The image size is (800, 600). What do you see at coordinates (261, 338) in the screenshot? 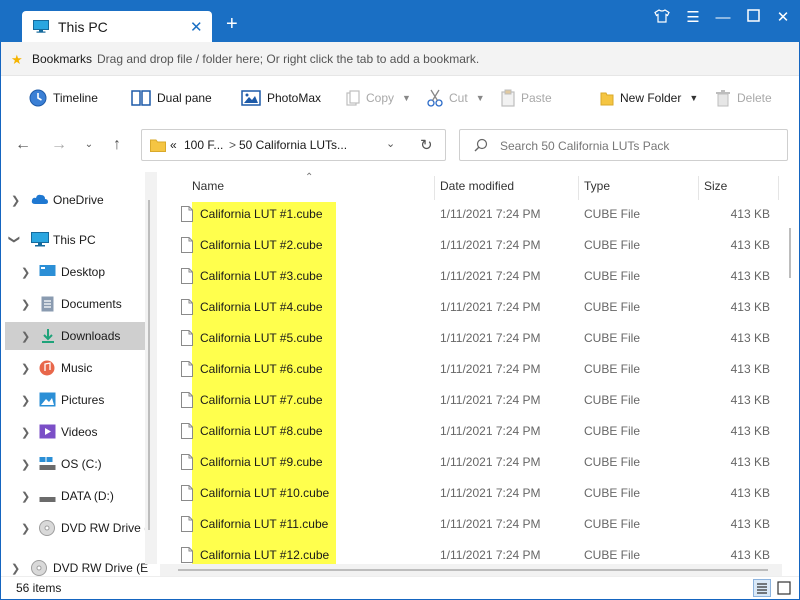
I see `file-name: California LUT #5.cube` at bounding box center [261, 338].